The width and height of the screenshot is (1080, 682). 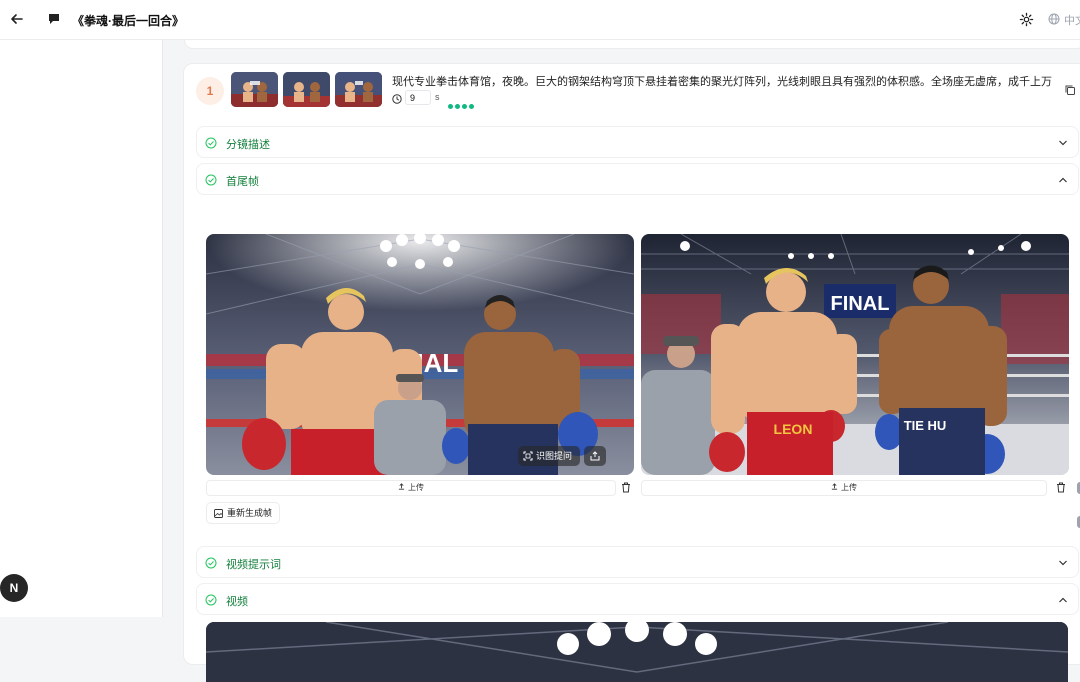 I want to click on image-icon, so click(x=218, y=513).